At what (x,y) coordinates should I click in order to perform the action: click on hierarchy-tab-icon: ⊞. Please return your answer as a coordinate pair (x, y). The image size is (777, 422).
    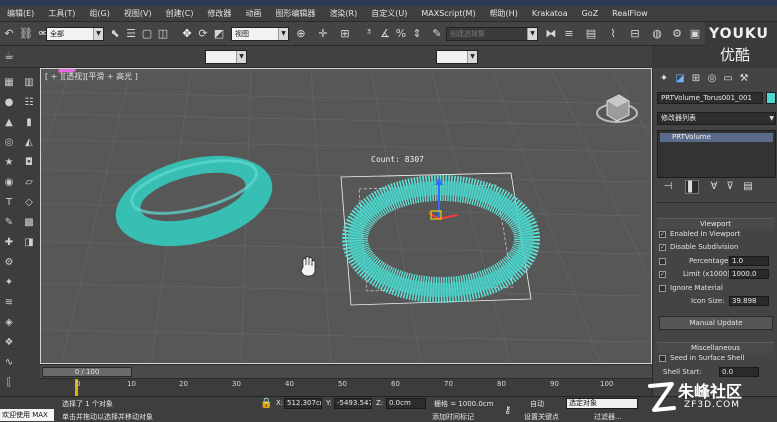
    Looking at the image, I should click on (696, 79).